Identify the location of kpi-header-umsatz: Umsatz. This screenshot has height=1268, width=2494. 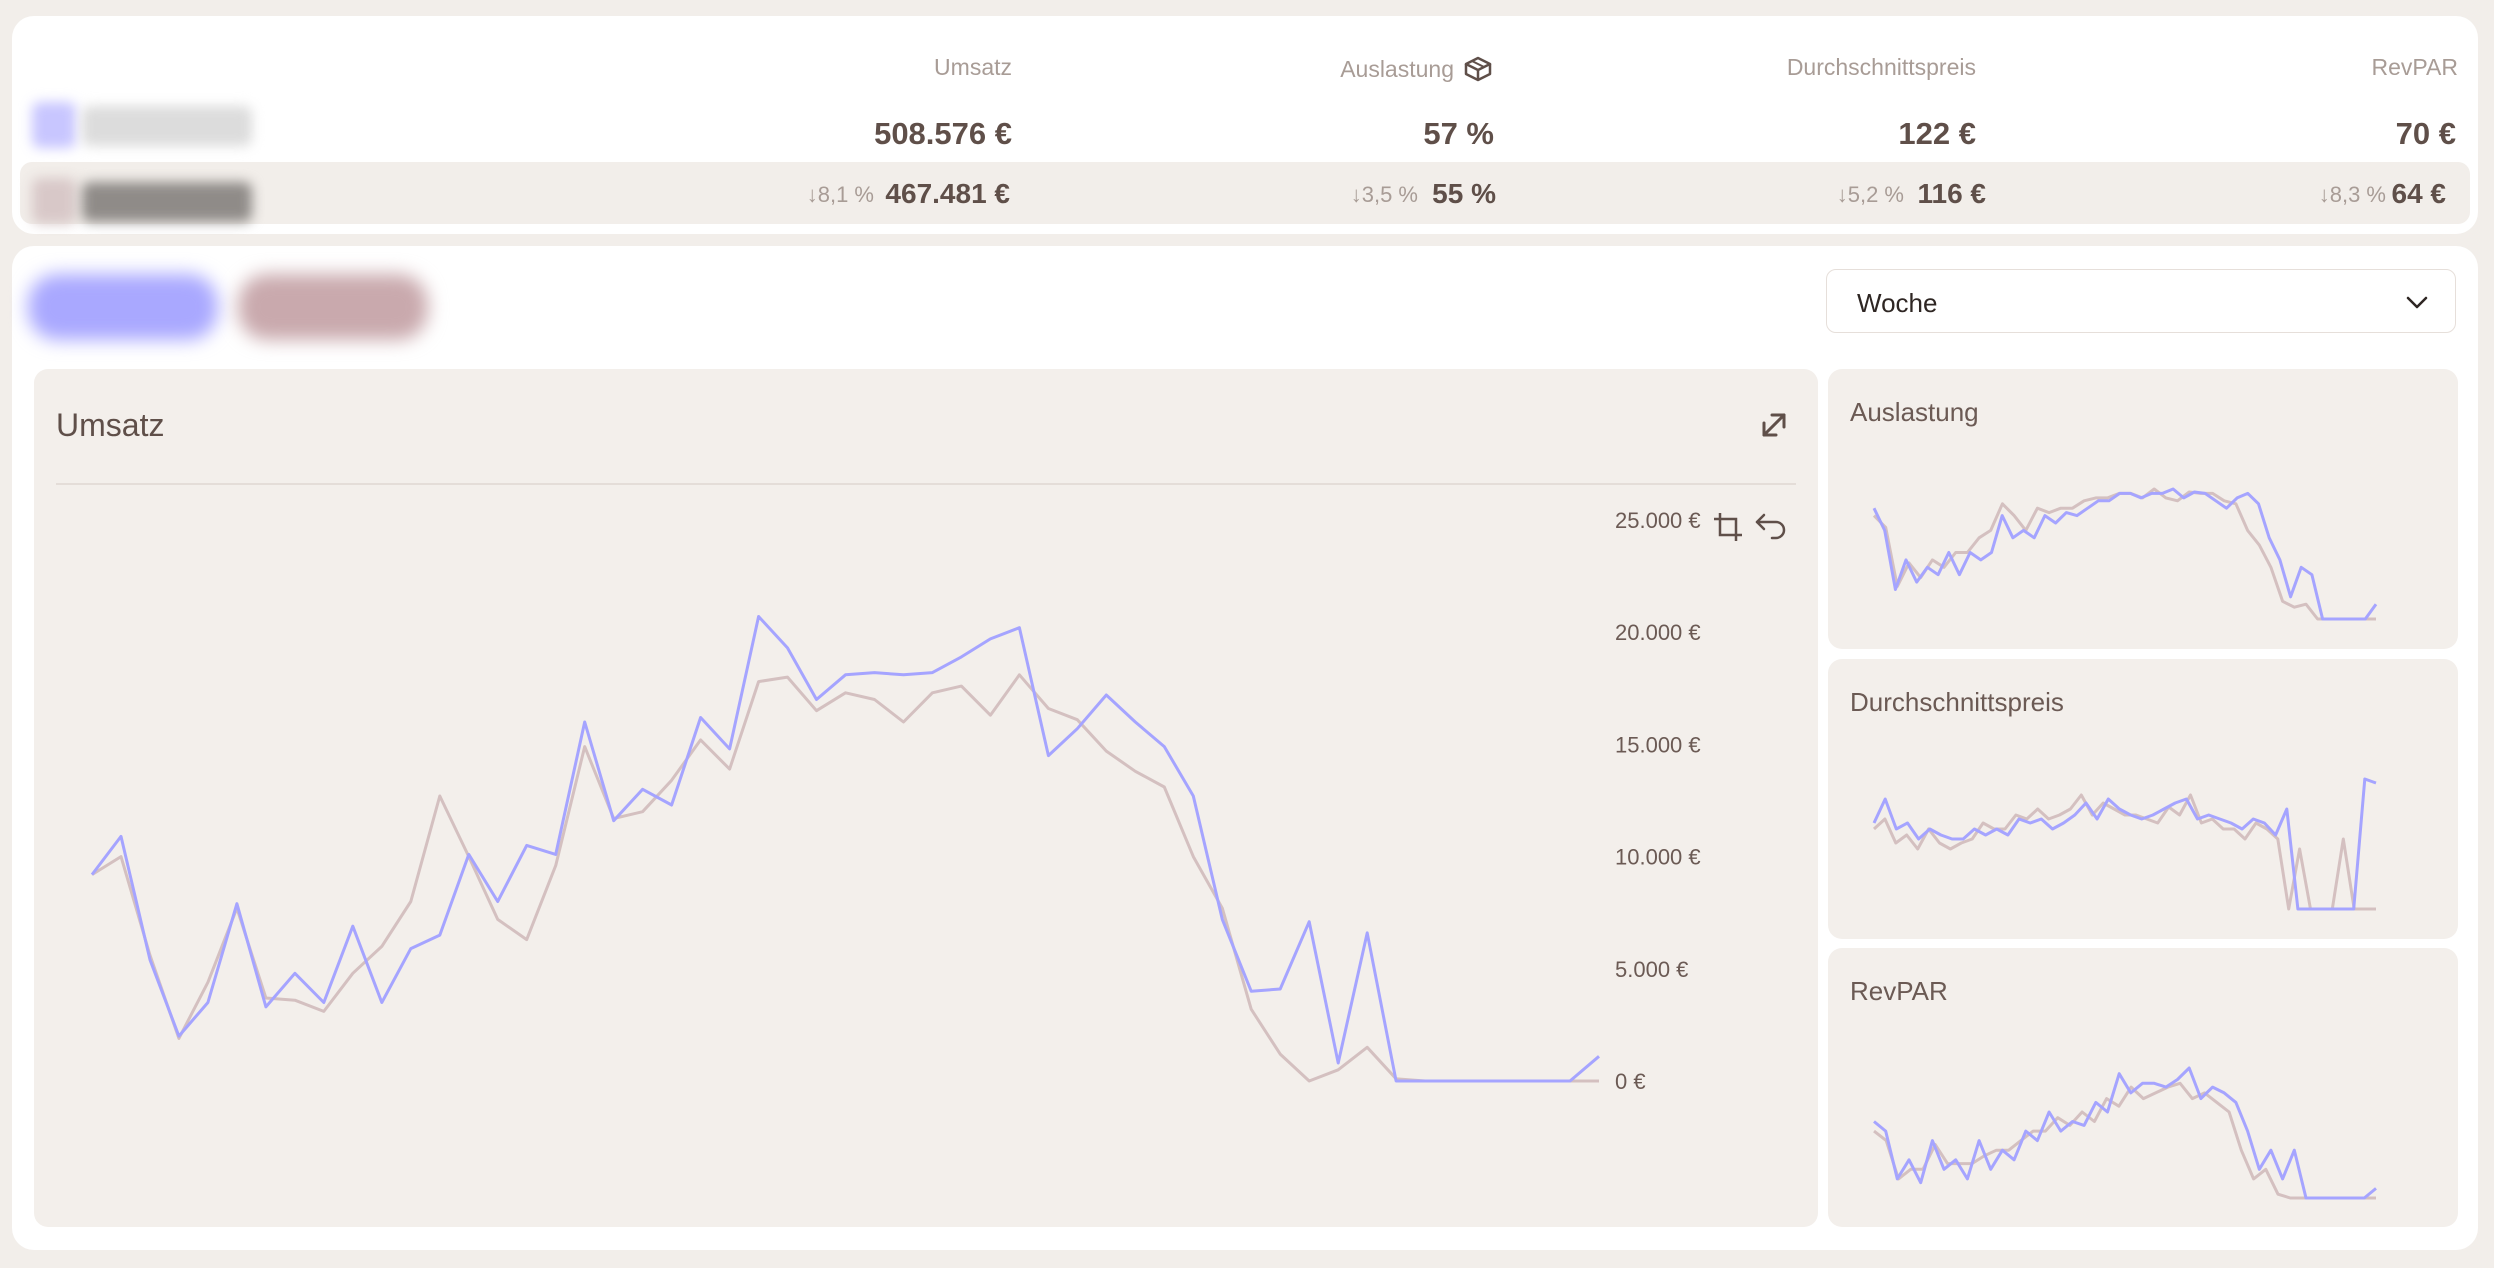
(973, 67).